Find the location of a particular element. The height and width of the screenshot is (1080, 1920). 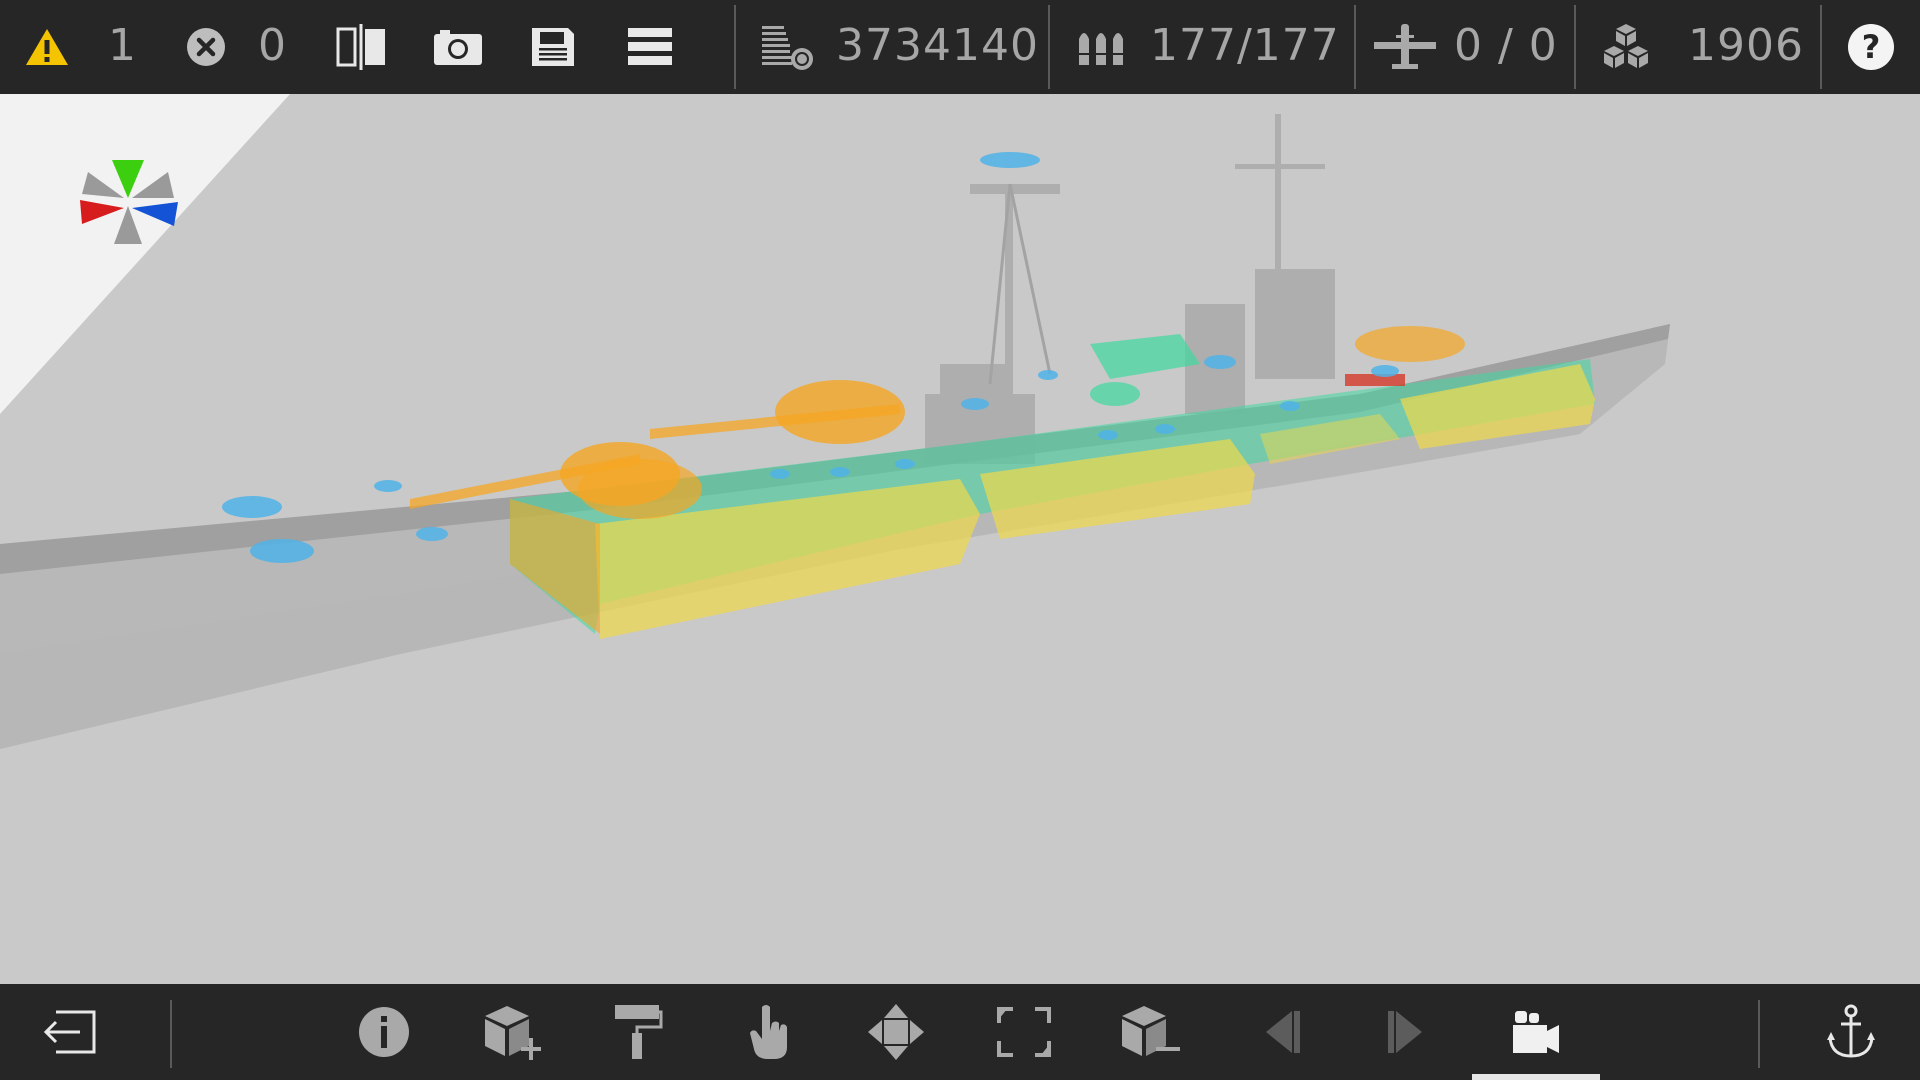

camera-icon is located at coordinates (458, 47).